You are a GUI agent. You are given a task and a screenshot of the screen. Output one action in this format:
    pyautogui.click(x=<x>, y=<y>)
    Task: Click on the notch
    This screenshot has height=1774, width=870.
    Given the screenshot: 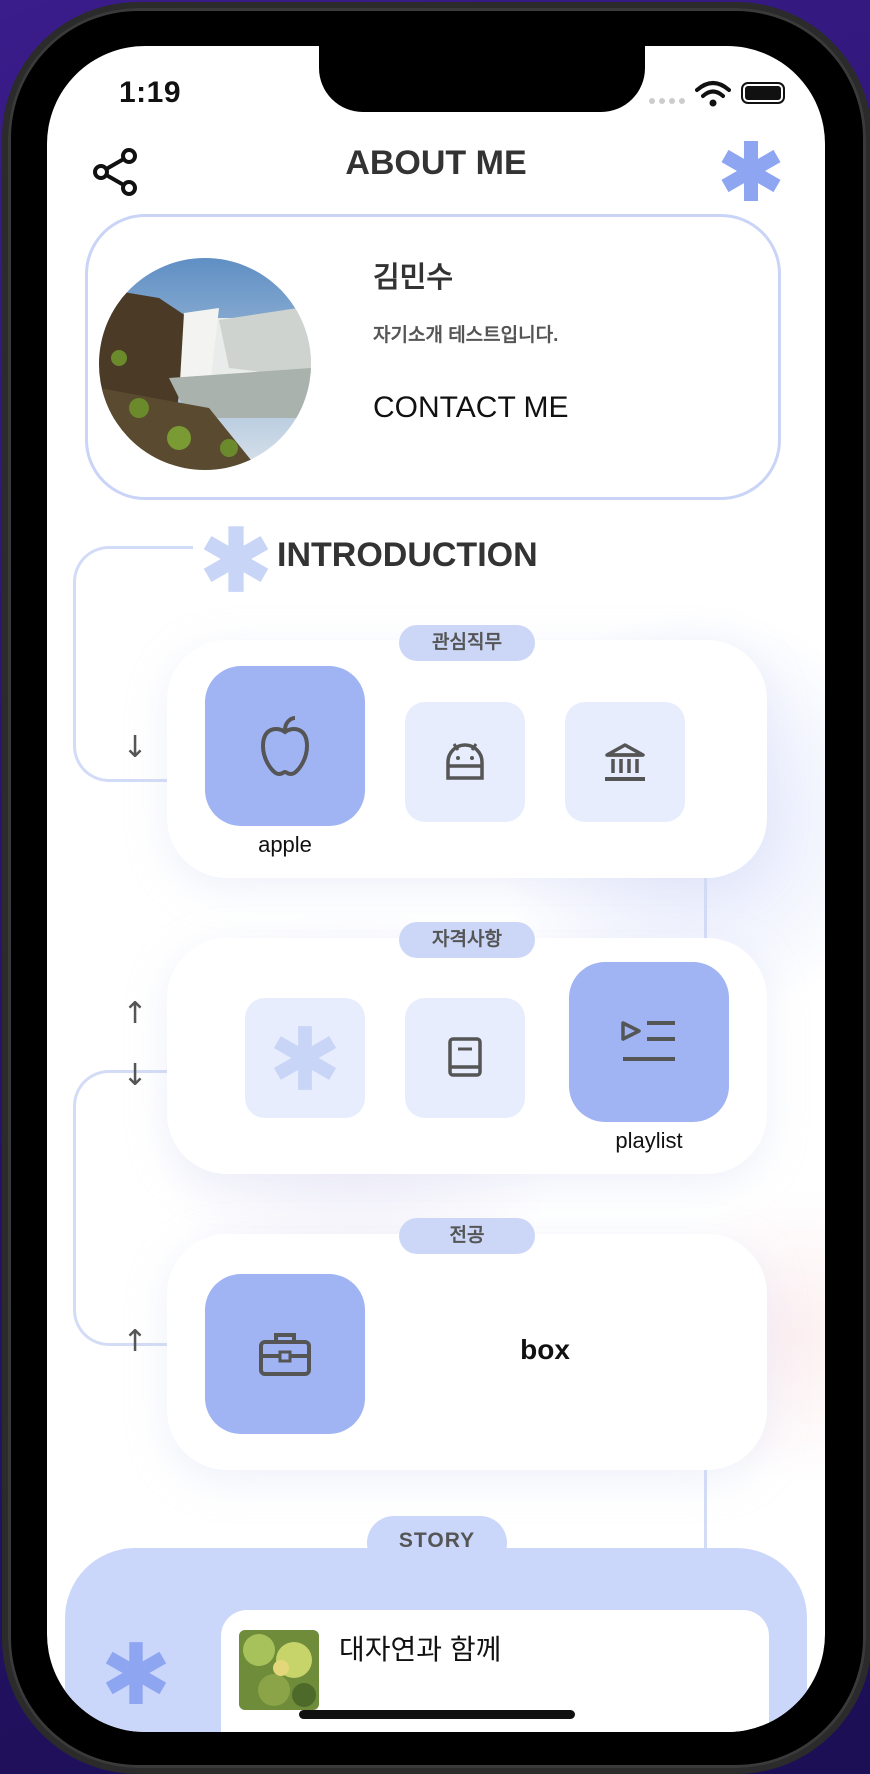 What is the action you would take?
    pyautogui.click(x=482, y=79)
    